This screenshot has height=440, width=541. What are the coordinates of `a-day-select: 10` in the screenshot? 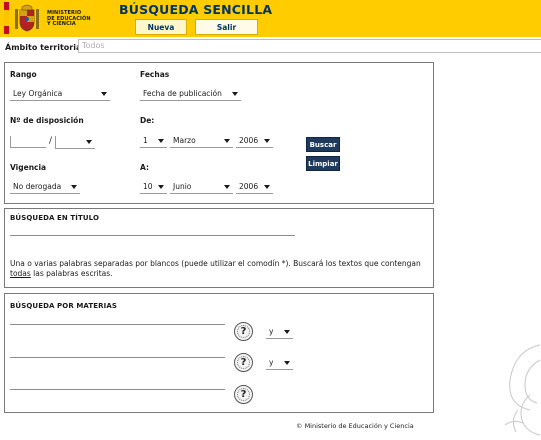 It's located at (153, 187).